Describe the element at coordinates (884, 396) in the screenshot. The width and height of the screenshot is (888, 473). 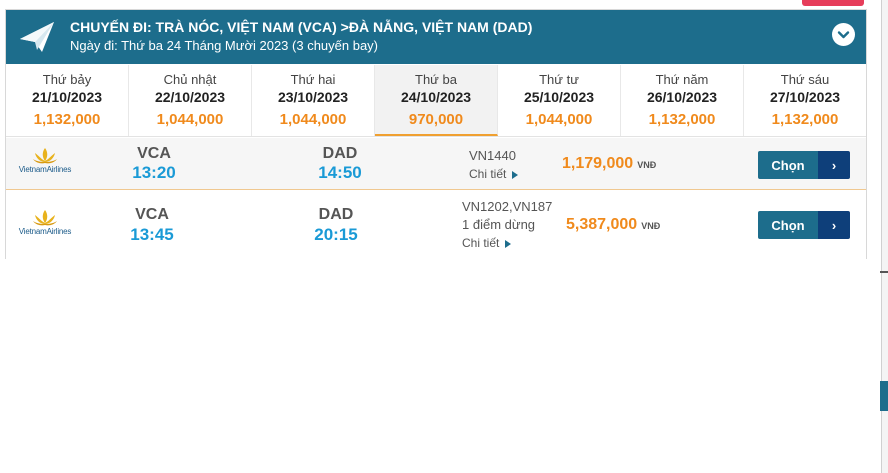
I see `side-tab-edge` at that location.